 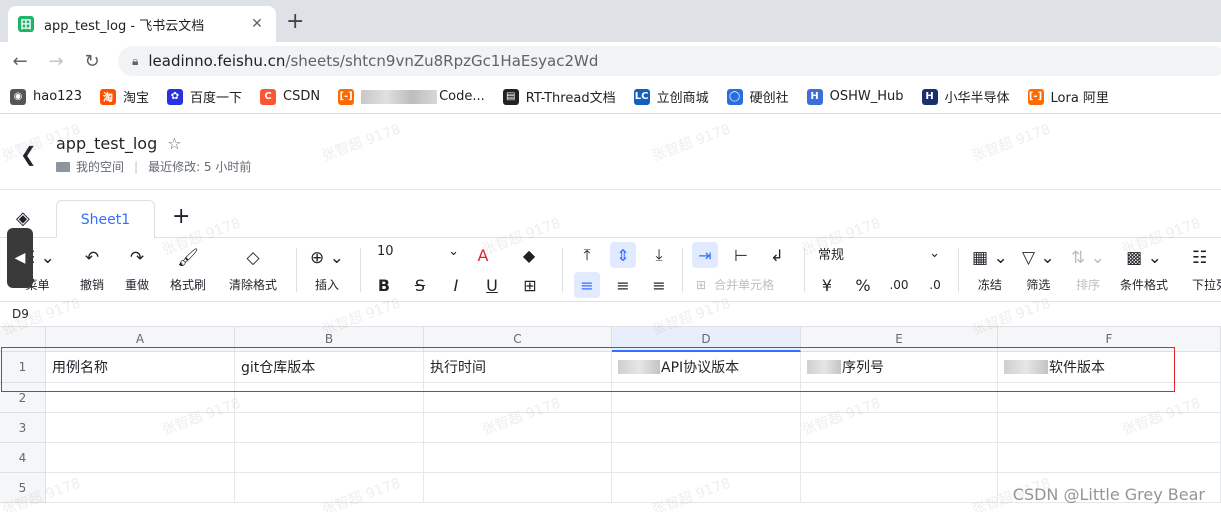 What do you see at coordinates (899, 285) in the screenshot?
I see `increase-decimal-icon: .00` at bounding box center [899, 285].